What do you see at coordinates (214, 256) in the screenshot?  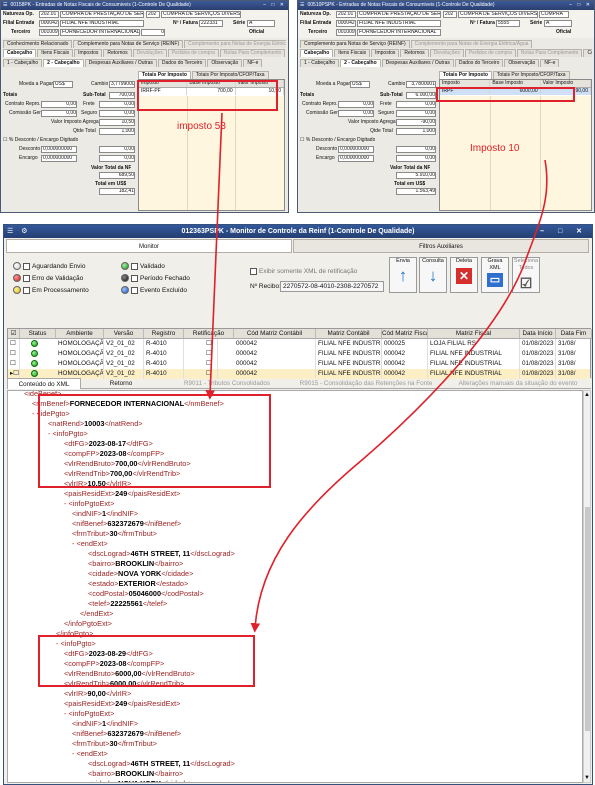 I see `left-arrow` at bounding box center [214, 256].